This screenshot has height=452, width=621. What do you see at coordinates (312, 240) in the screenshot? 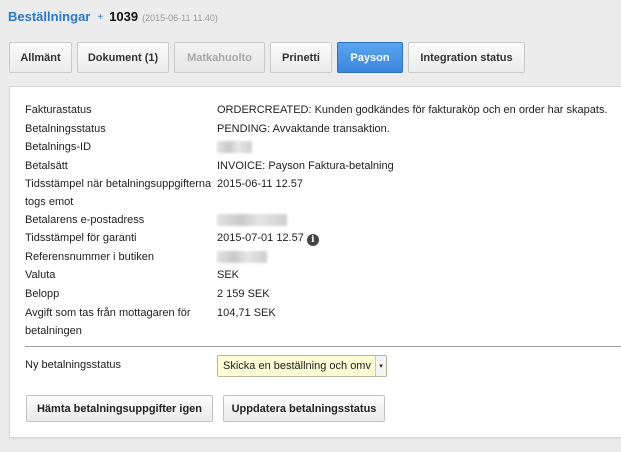
I see `info-icon: i` at bounding box center [312, 240].